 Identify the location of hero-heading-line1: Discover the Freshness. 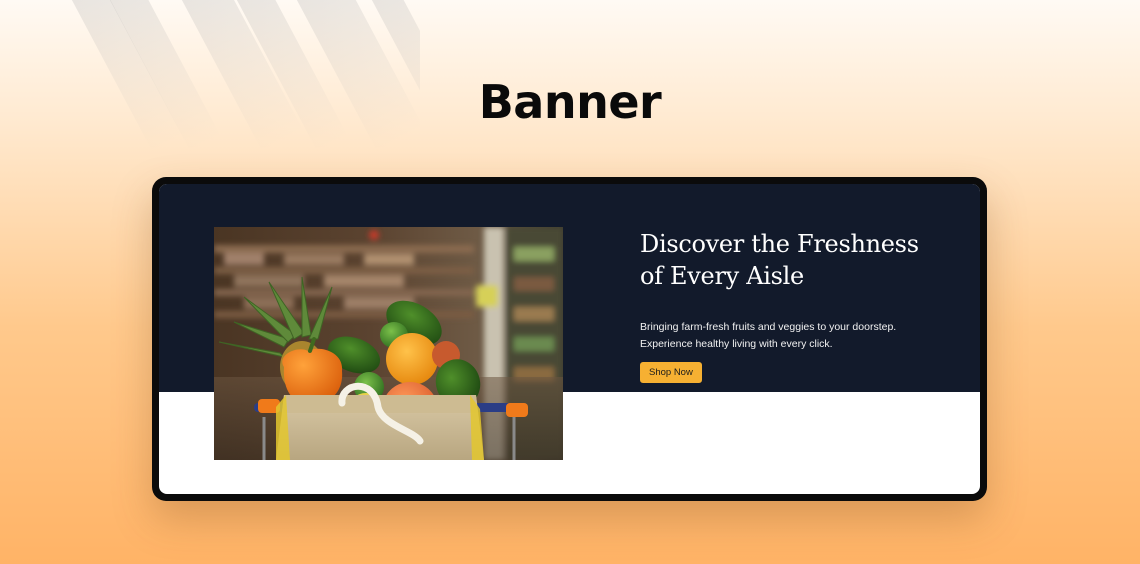
(779, 244).